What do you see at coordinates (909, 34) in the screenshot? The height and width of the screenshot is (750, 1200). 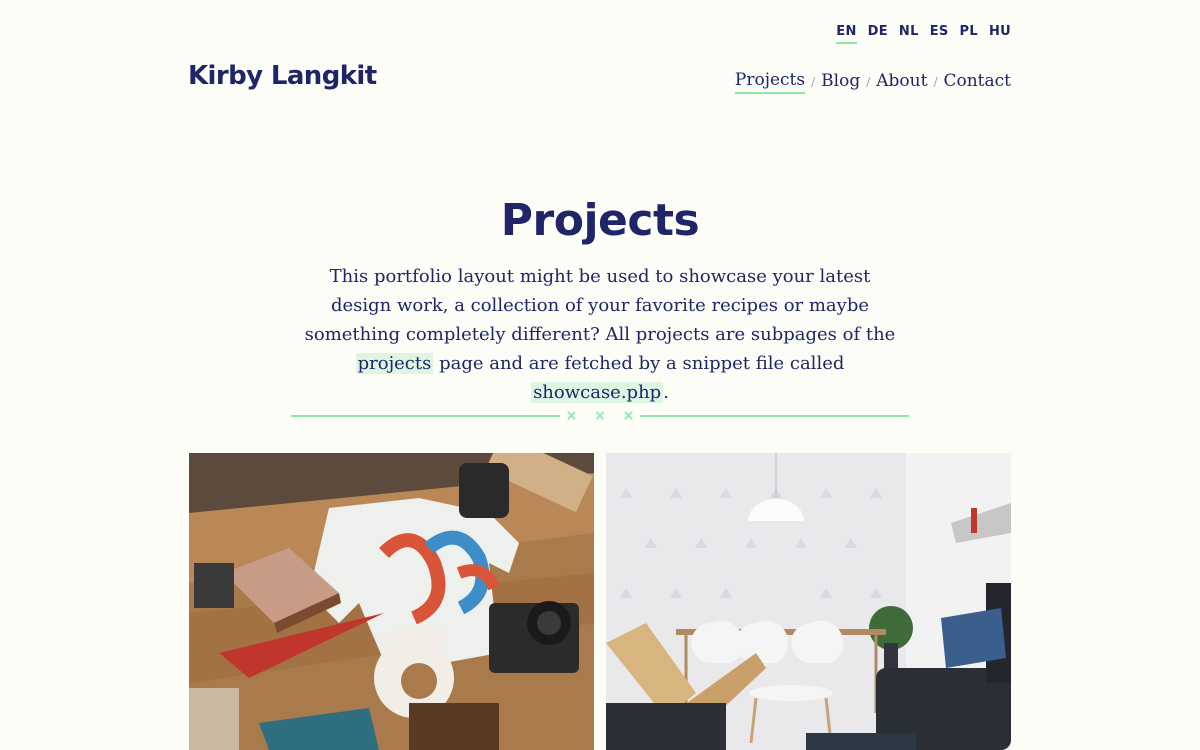 I see `lang-nl: NL` at bounding box center [909, 34].